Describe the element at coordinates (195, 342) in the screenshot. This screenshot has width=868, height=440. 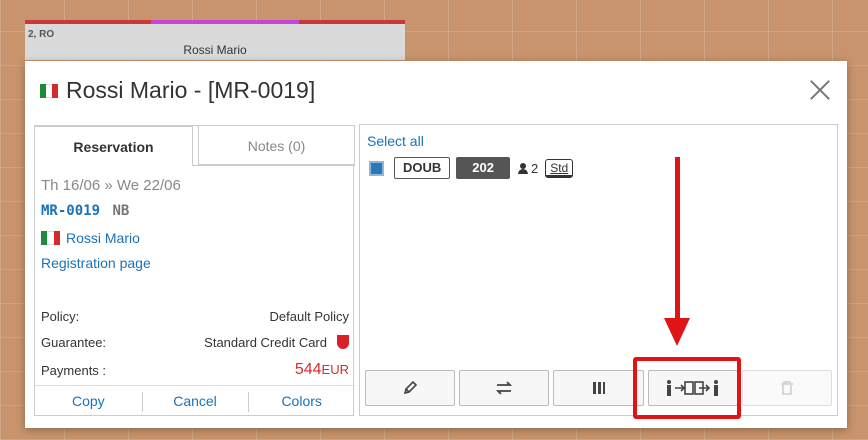
I see `guarantee-row: Guarantee: Standard Credit Card` at that location.